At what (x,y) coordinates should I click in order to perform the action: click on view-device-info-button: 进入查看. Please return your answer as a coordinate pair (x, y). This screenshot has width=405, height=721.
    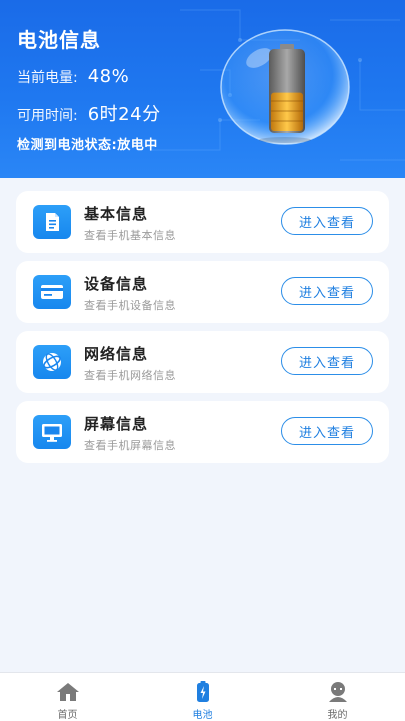
    Looking at the image, I should click on (327, 291).